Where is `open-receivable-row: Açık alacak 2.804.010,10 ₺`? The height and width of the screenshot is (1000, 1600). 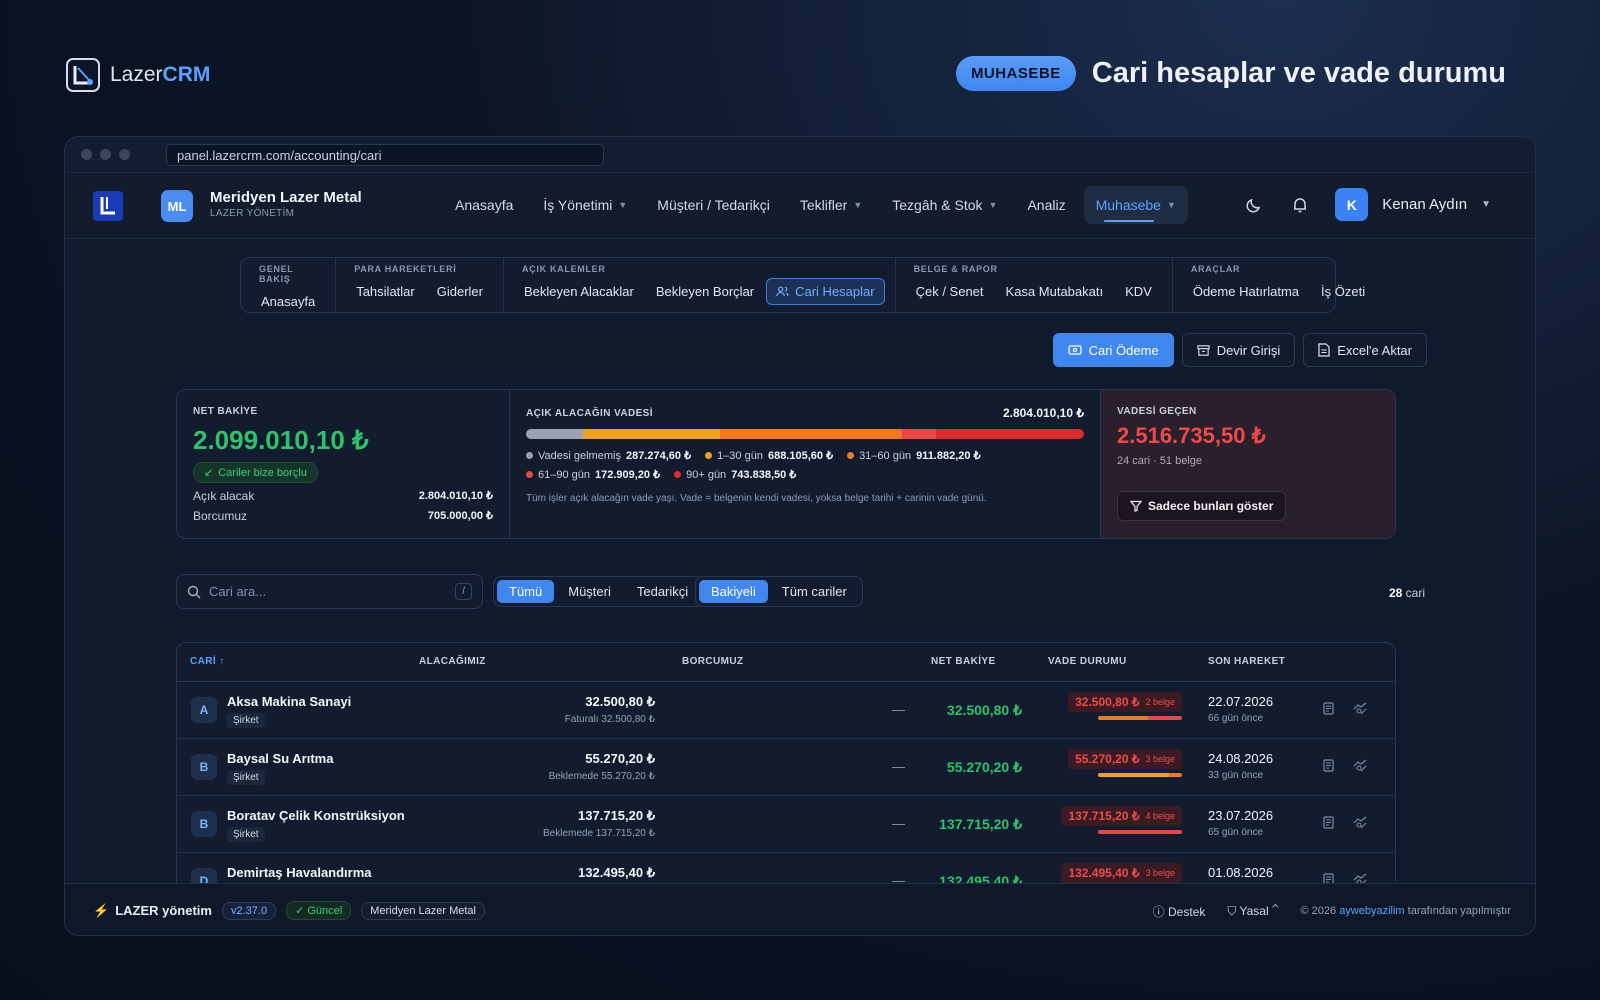
open-receivable-row: Açık alacak 2.804.010,10 ₺ is located at coordinates (343, 496).